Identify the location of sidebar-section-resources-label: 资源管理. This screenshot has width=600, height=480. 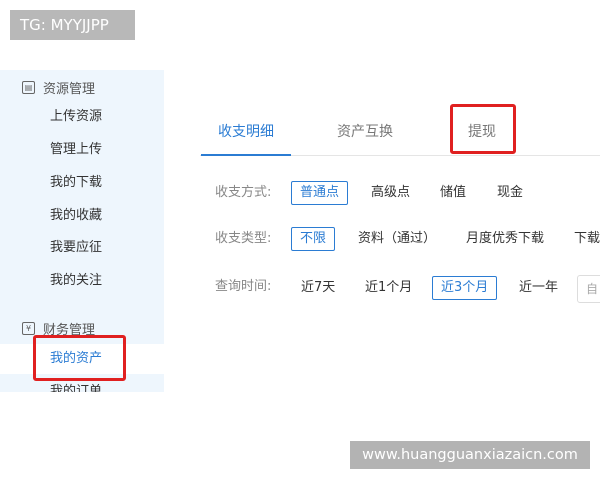
(69, 89).